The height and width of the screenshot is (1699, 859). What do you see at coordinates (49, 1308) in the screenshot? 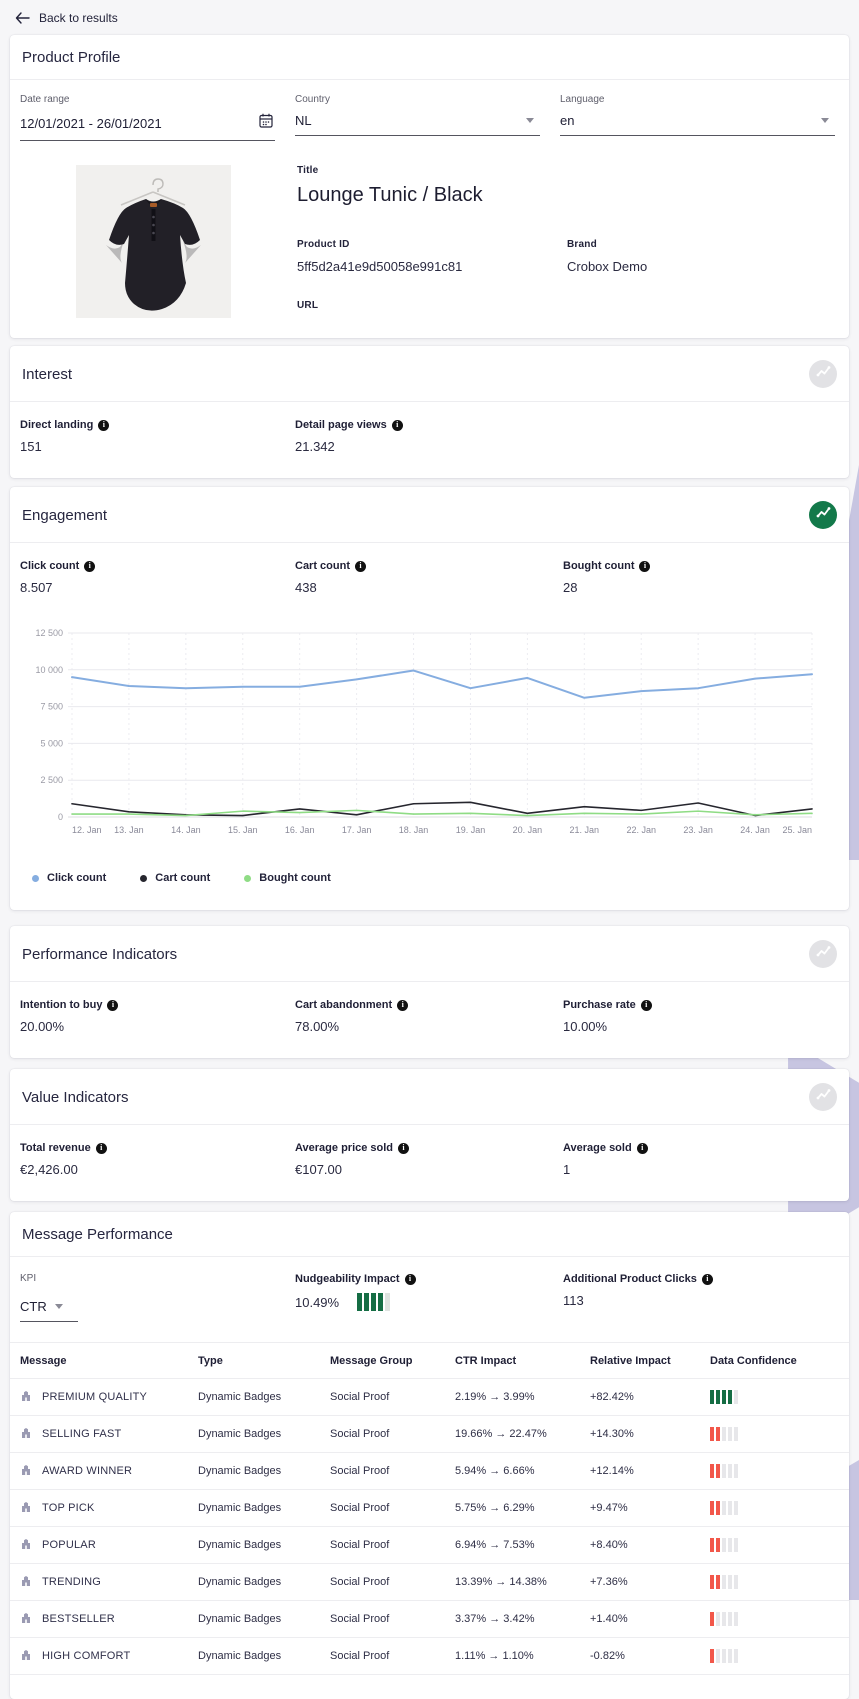
I see `kpi-select: CTR` at bounding box center [49, 1308].